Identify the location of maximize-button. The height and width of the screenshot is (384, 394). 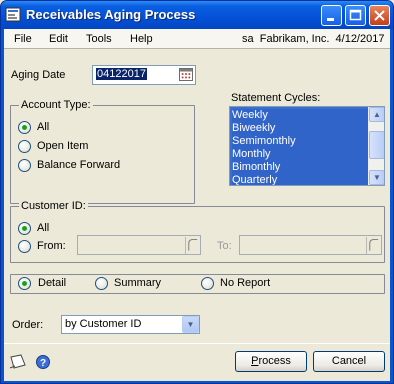
(355, 15).